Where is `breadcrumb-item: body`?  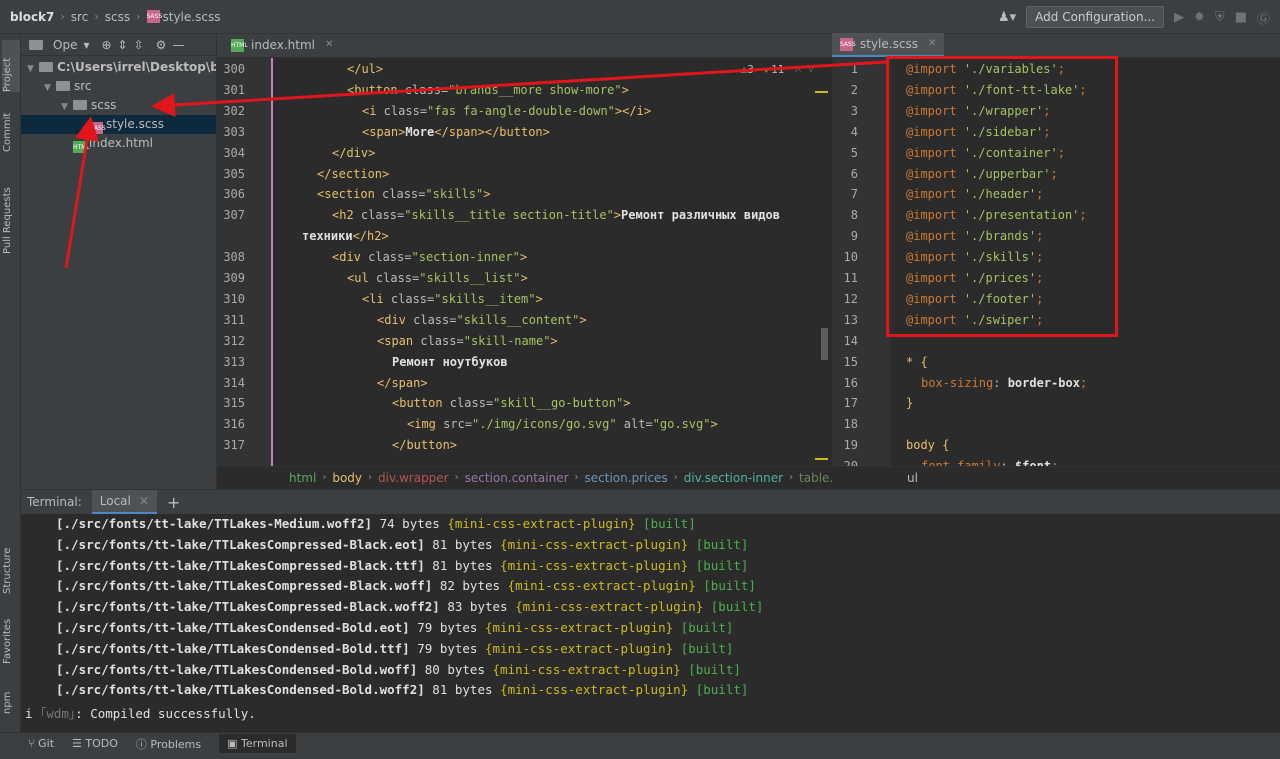
breadcrumb-item: body is located at coordinates (347, 478).